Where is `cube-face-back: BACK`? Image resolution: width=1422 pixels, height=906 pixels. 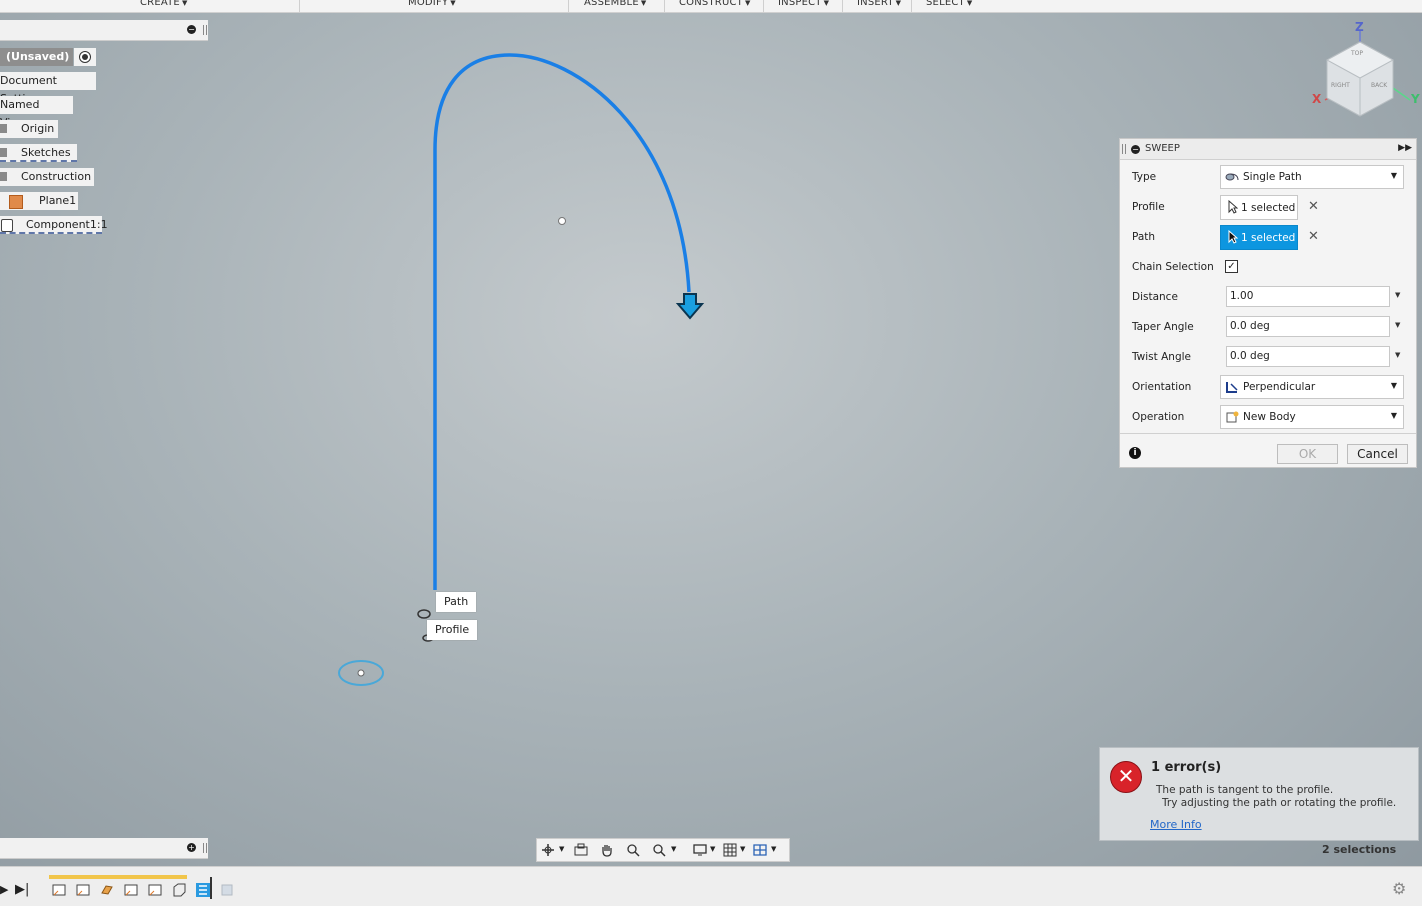
cube-face-back: BACK is located at coordinates (1379, 85).